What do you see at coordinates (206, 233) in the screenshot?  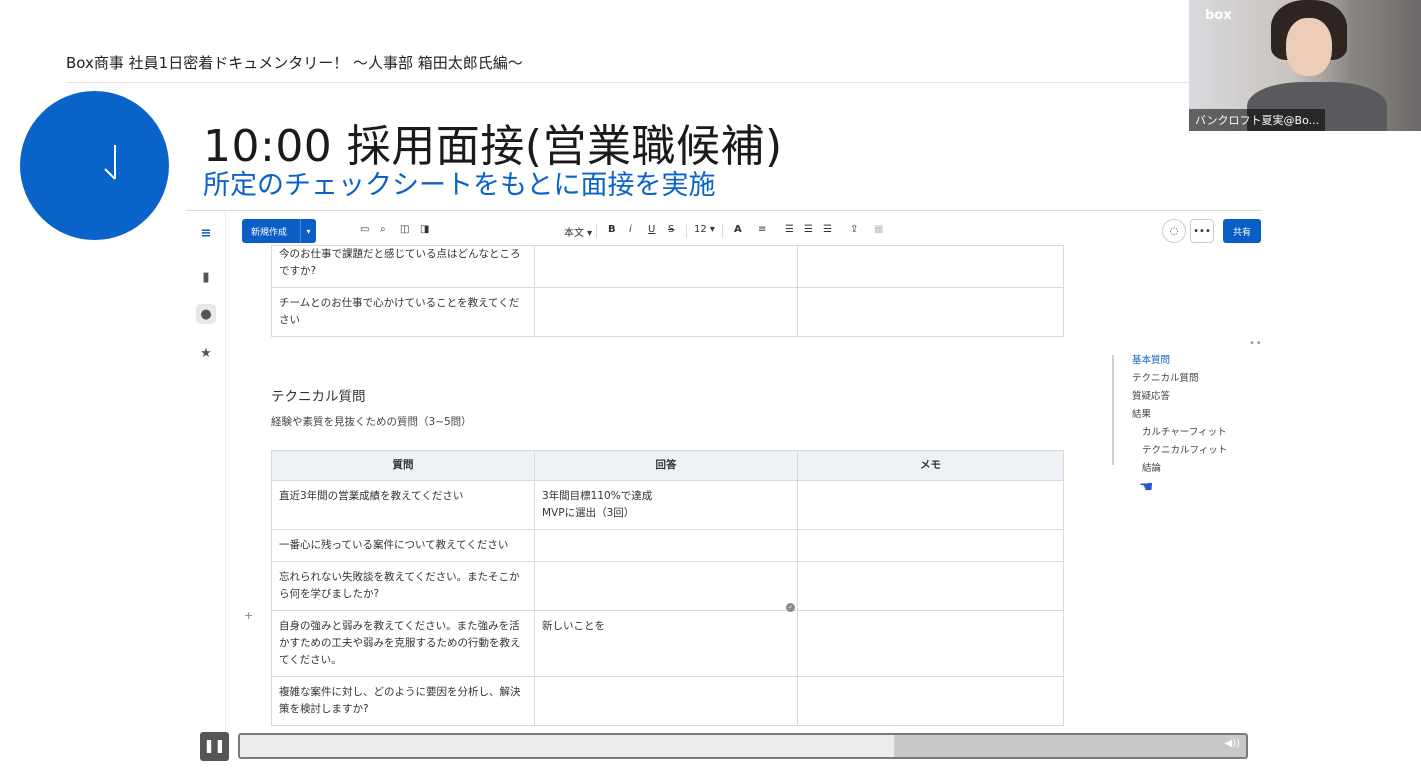 I see `notes-logo-icon: ≡` at bounding box center [206, 233].